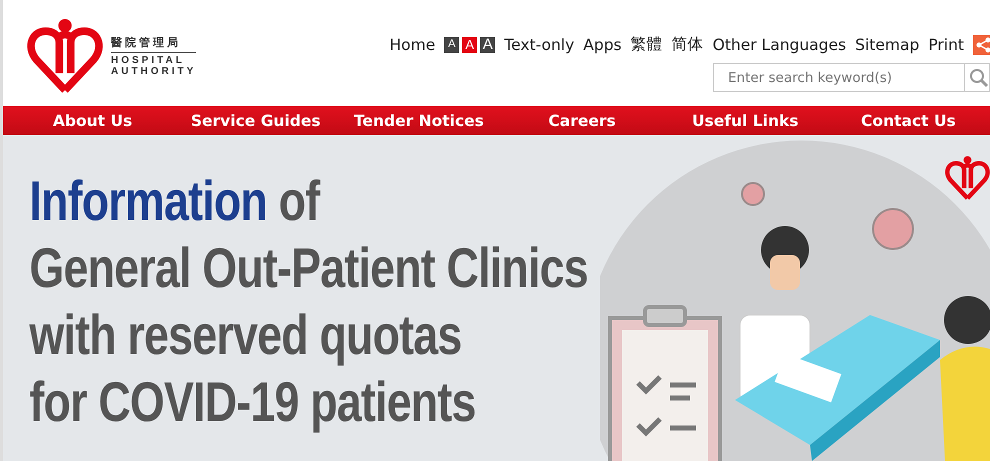 The height and width of the screenshot is (461, 990). I want to click on top-link: 简体, so click(688, 44).